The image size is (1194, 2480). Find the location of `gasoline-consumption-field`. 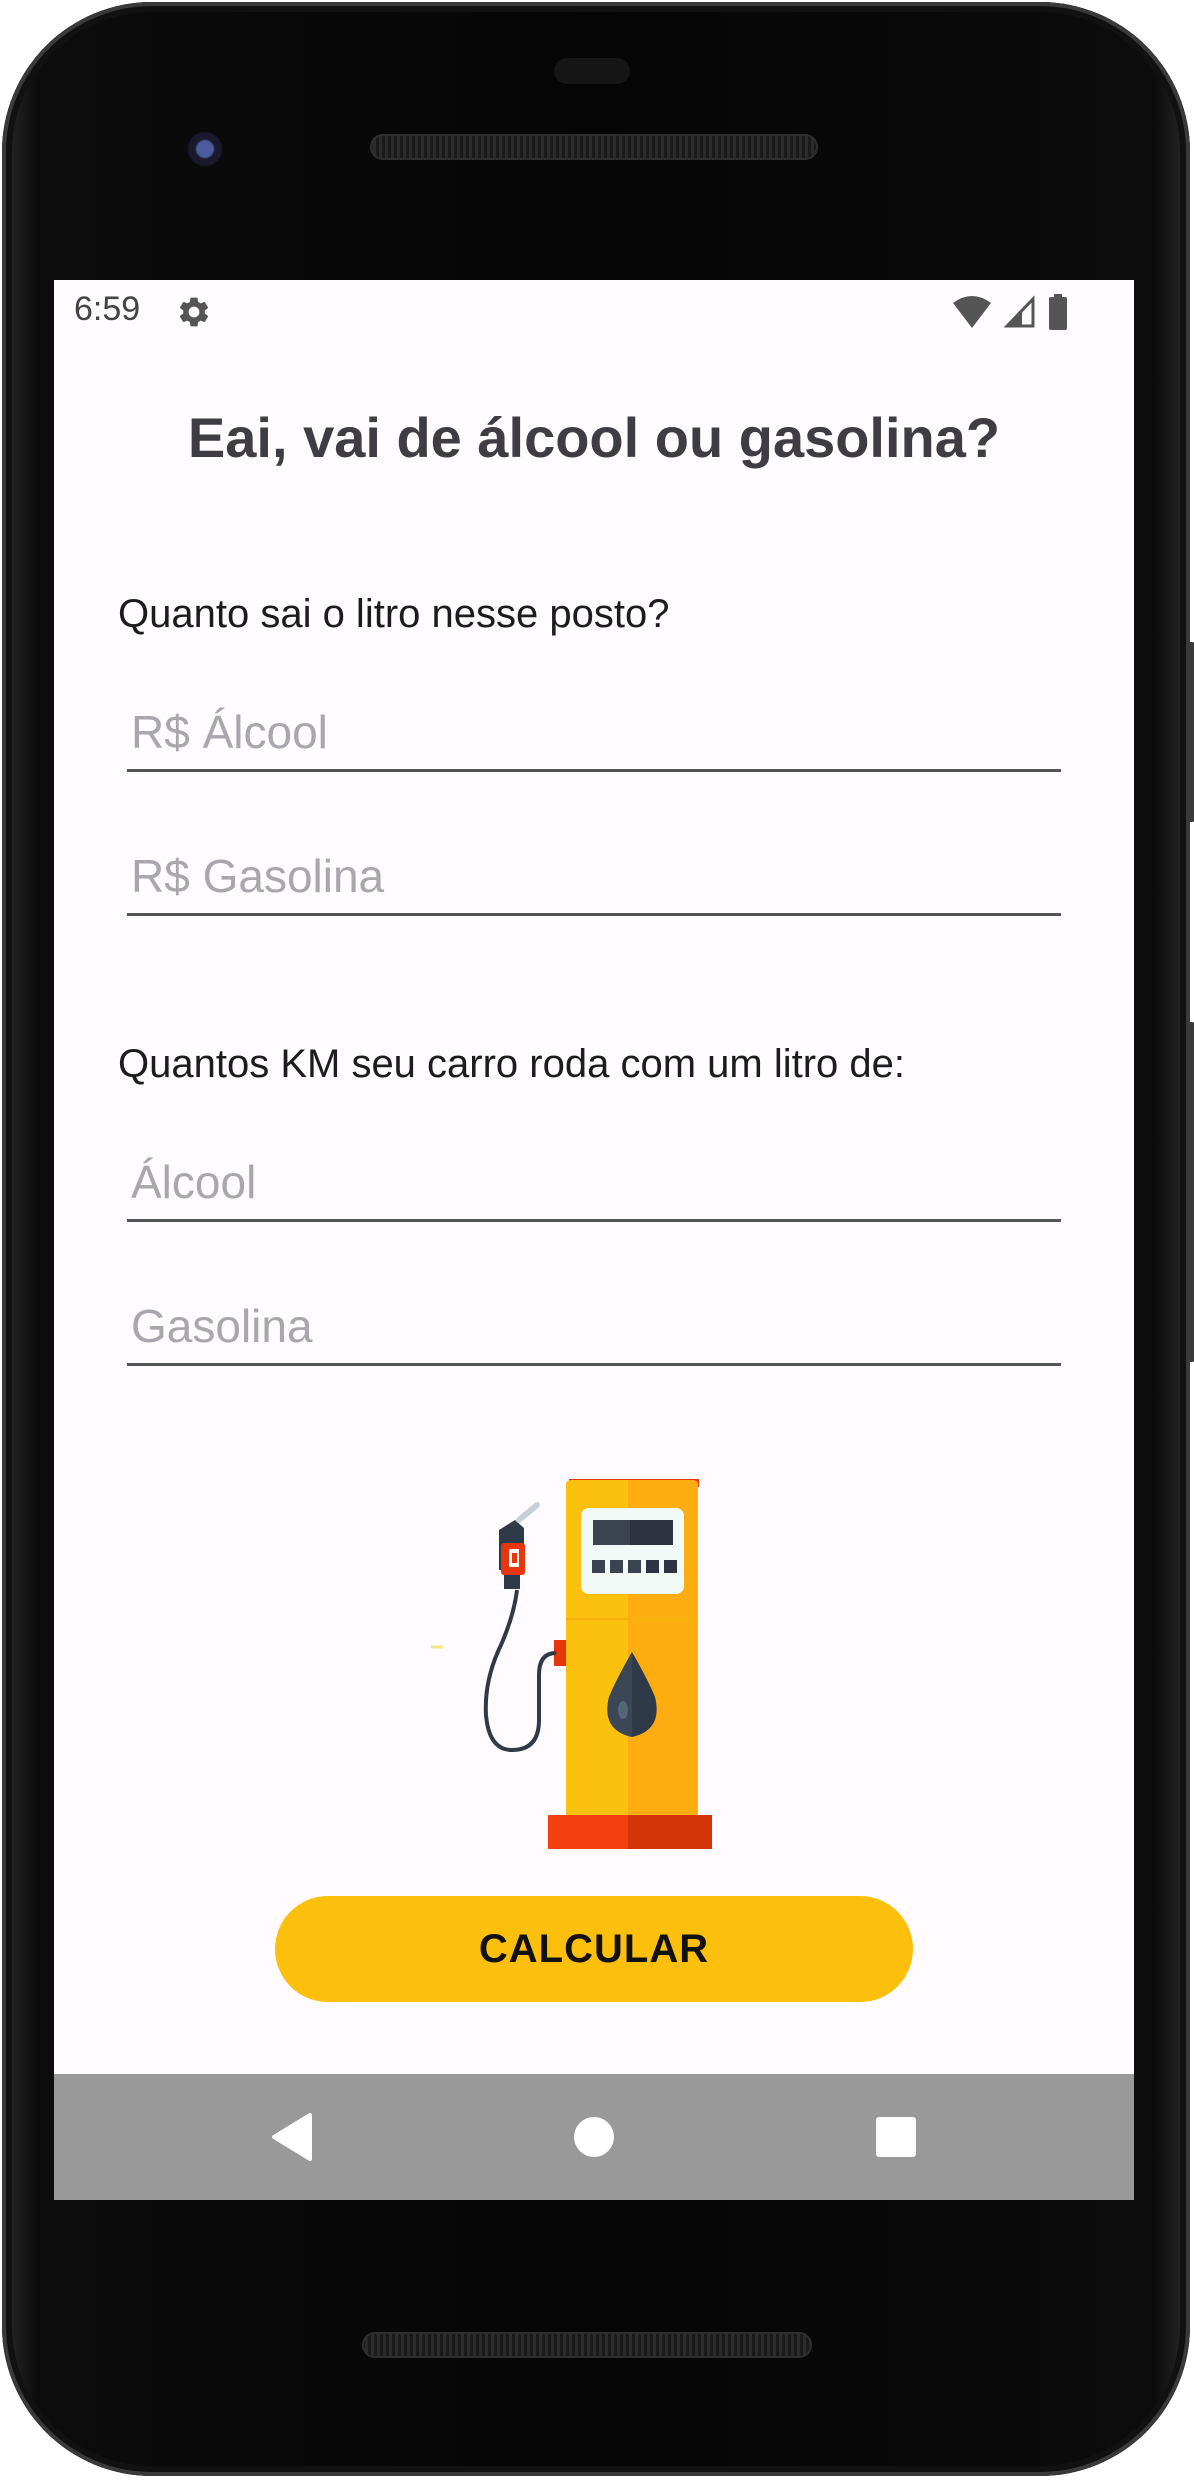

gasoline-consumption-field is located at coordinates (596, 1327).